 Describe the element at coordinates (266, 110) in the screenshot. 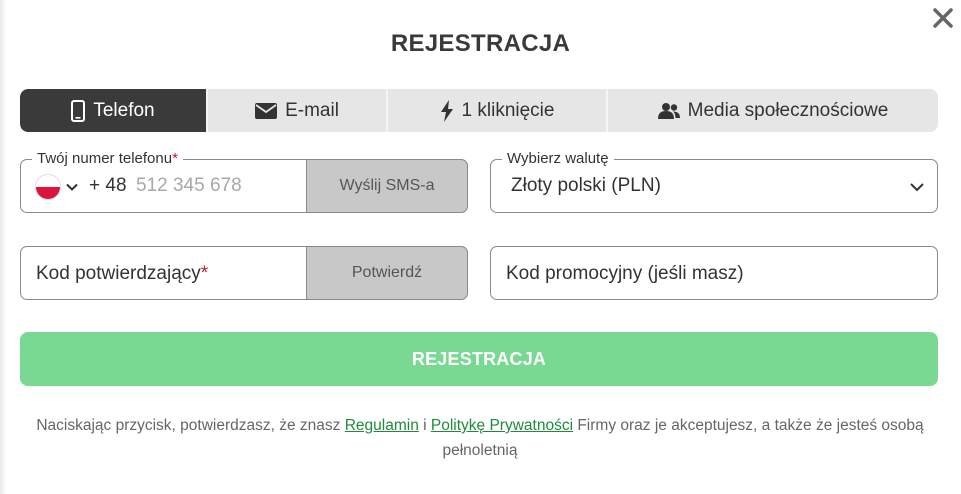

I see `envelope-icon` at that location.